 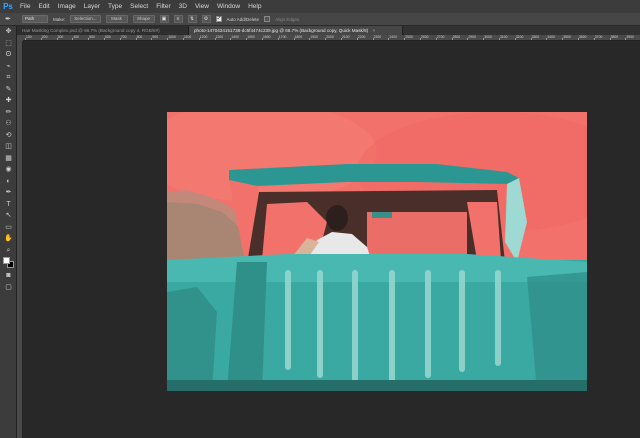 What do you see at coordinates (202, 6) in the screenshot?
I see `menu-view: View` at bounding box center [202, 6].